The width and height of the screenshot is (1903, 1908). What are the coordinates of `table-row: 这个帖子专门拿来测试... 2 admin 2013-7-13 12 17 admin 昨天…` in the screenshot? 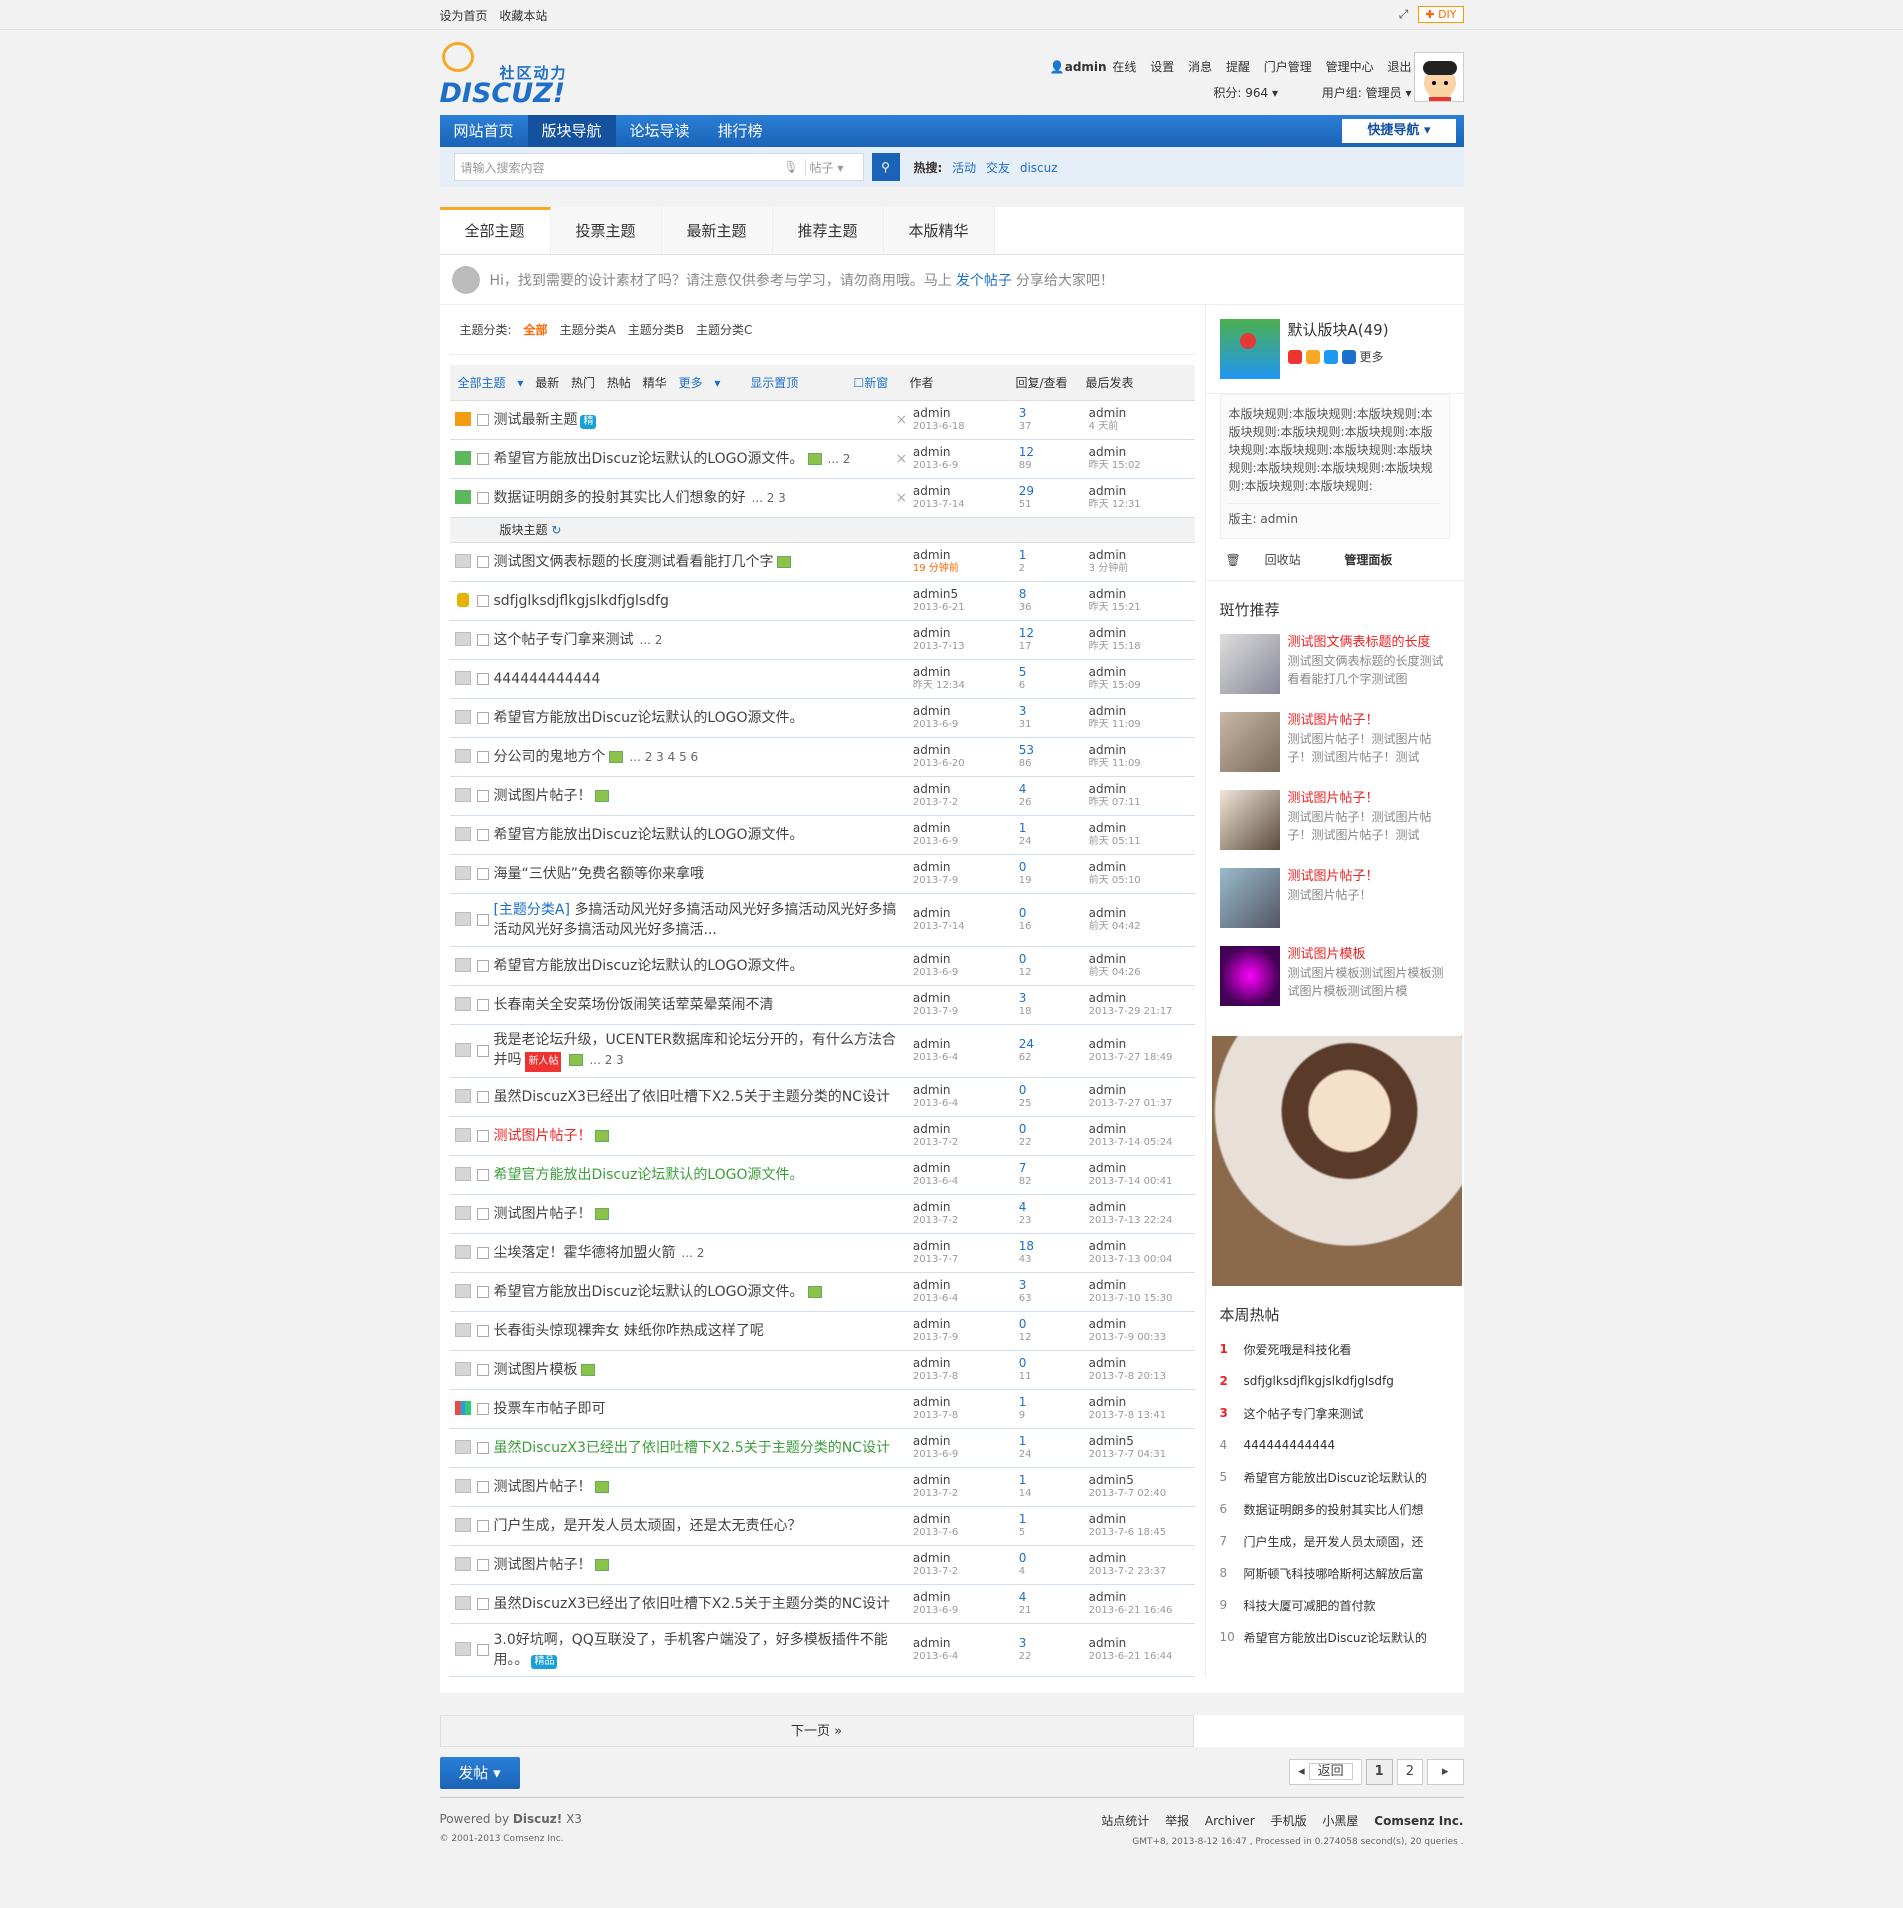 It's located at (822, 640).